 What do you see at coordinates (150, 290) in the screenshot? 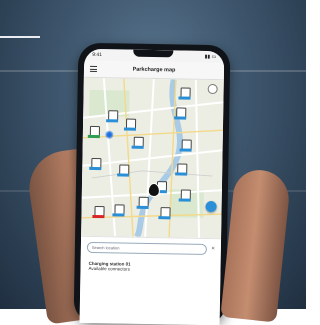
I see `bottom-sheet: Charging station 01 Available connectors` at bounding box center [150, 290].